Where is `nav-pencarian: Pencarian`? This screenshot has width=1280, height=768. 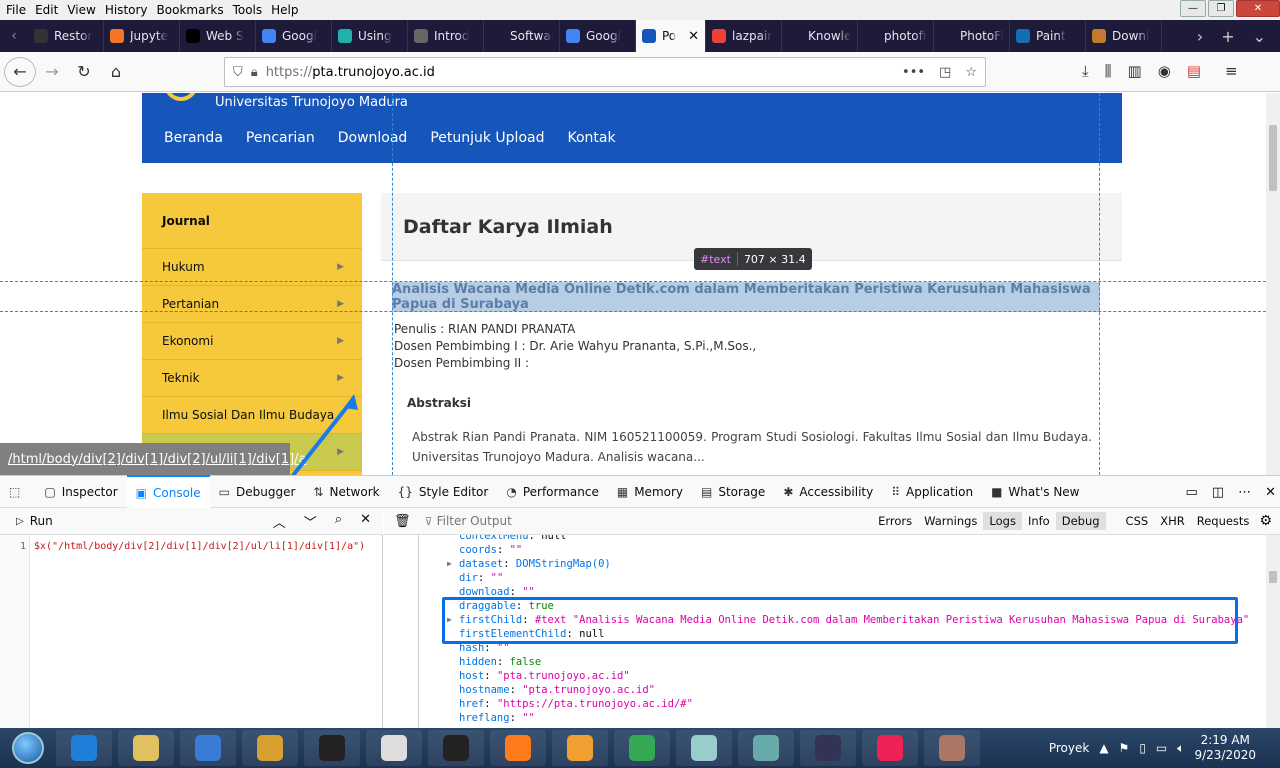
nav-pencarian: Pencarian is located at coordinates (280, 138).